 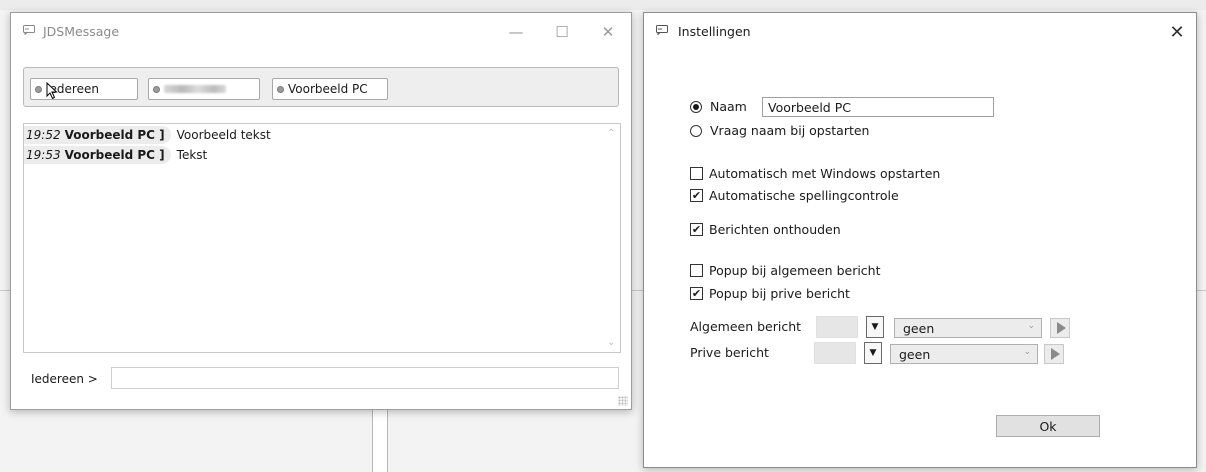 I want to click on name-field: Voorbeeld PC, so click(x=878, y=107).